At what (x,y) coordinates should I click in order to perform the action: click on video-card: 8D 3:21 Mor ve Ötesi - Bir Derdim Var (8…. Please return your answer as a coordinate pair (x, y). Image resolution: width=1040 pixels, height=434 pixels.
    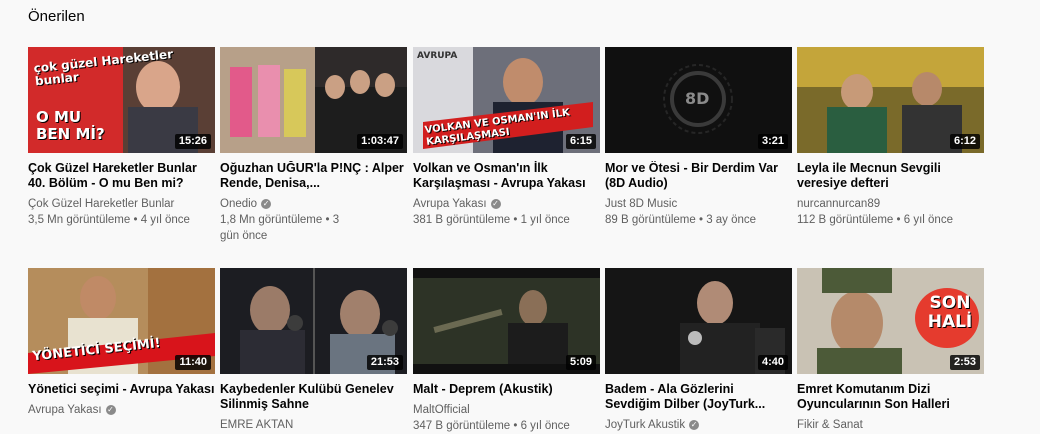
    Looking at the image, I should click on (698, 137).